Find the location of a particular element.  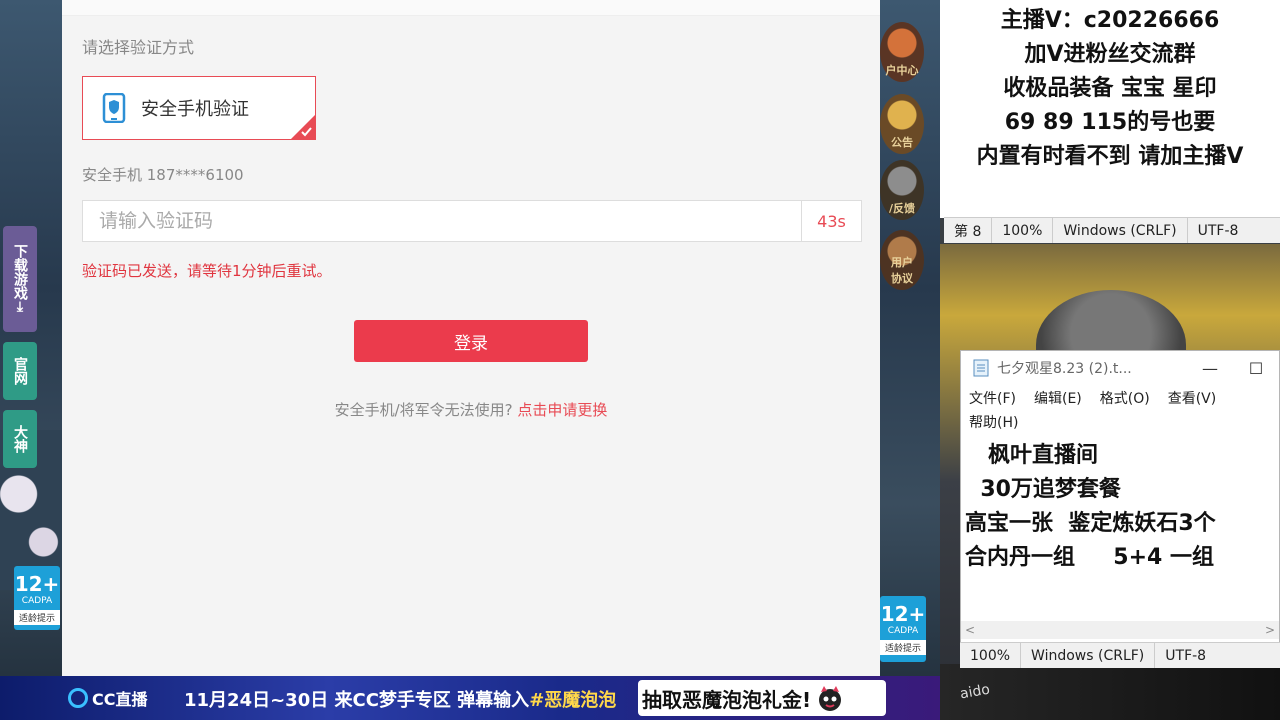

security-phone-icon is located at coordinates (114, 108).